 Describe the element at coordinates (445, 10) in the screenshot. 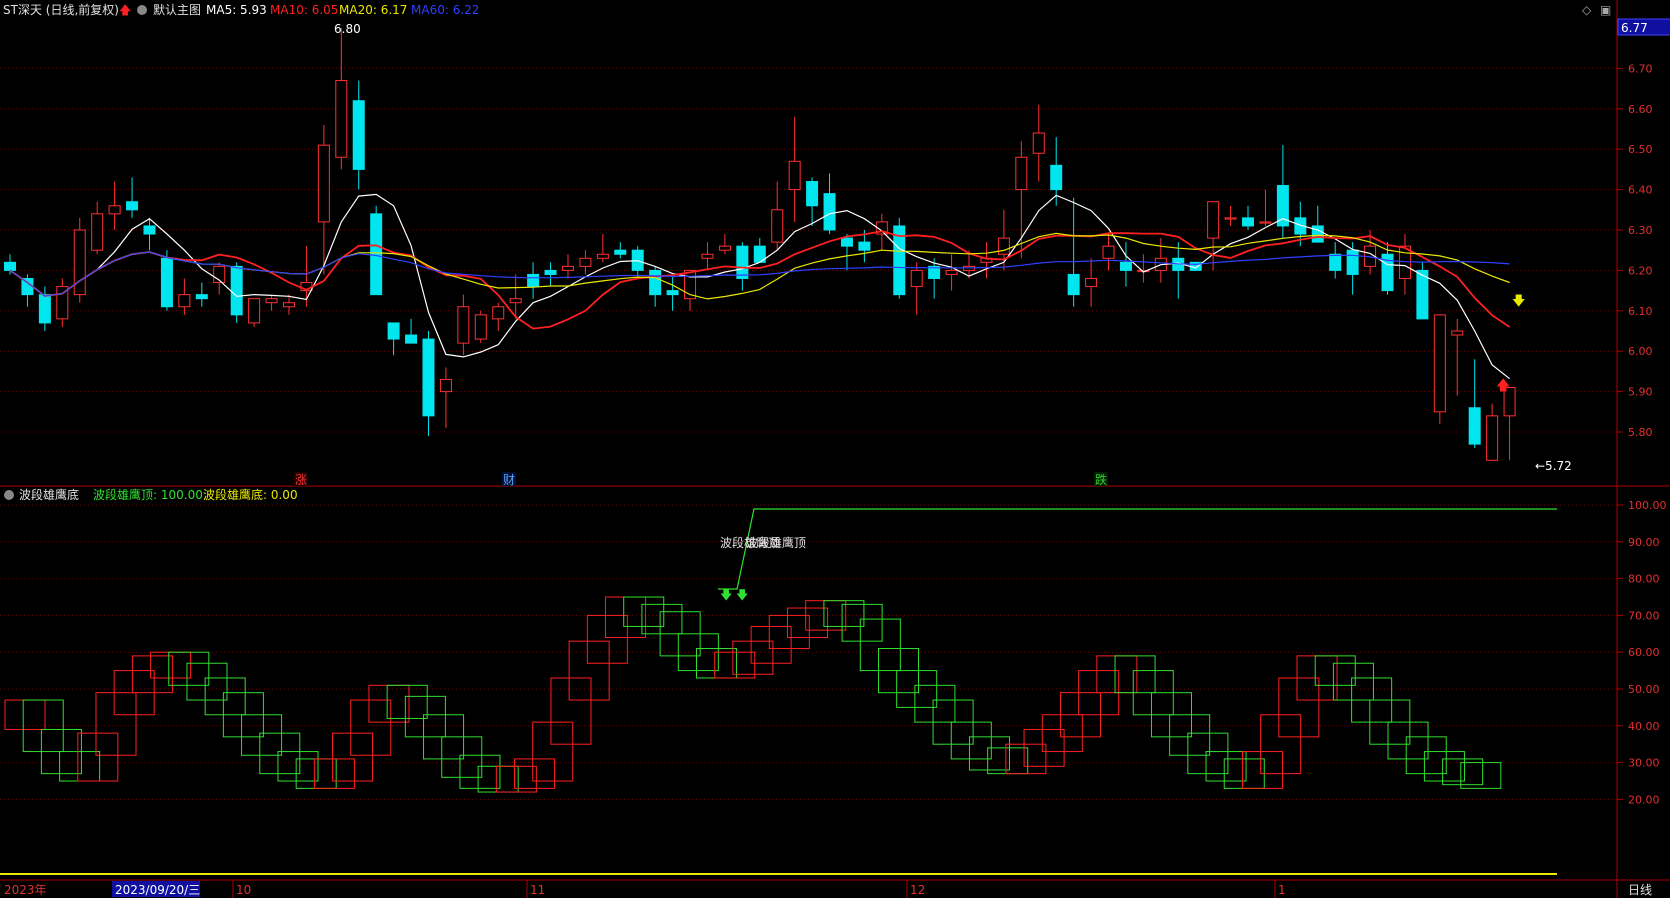

I see `ma60-value: MA60: 6.22` at that location.